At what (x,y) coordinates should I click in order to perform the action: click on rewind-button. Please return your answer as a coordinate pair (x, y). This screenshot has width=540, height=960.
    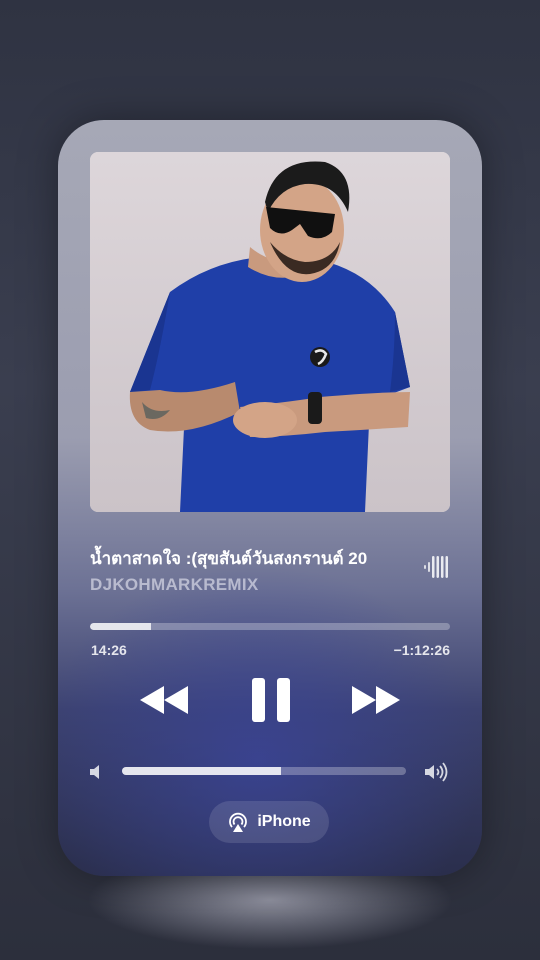
    Looking at the image, I should click on (165, 700).